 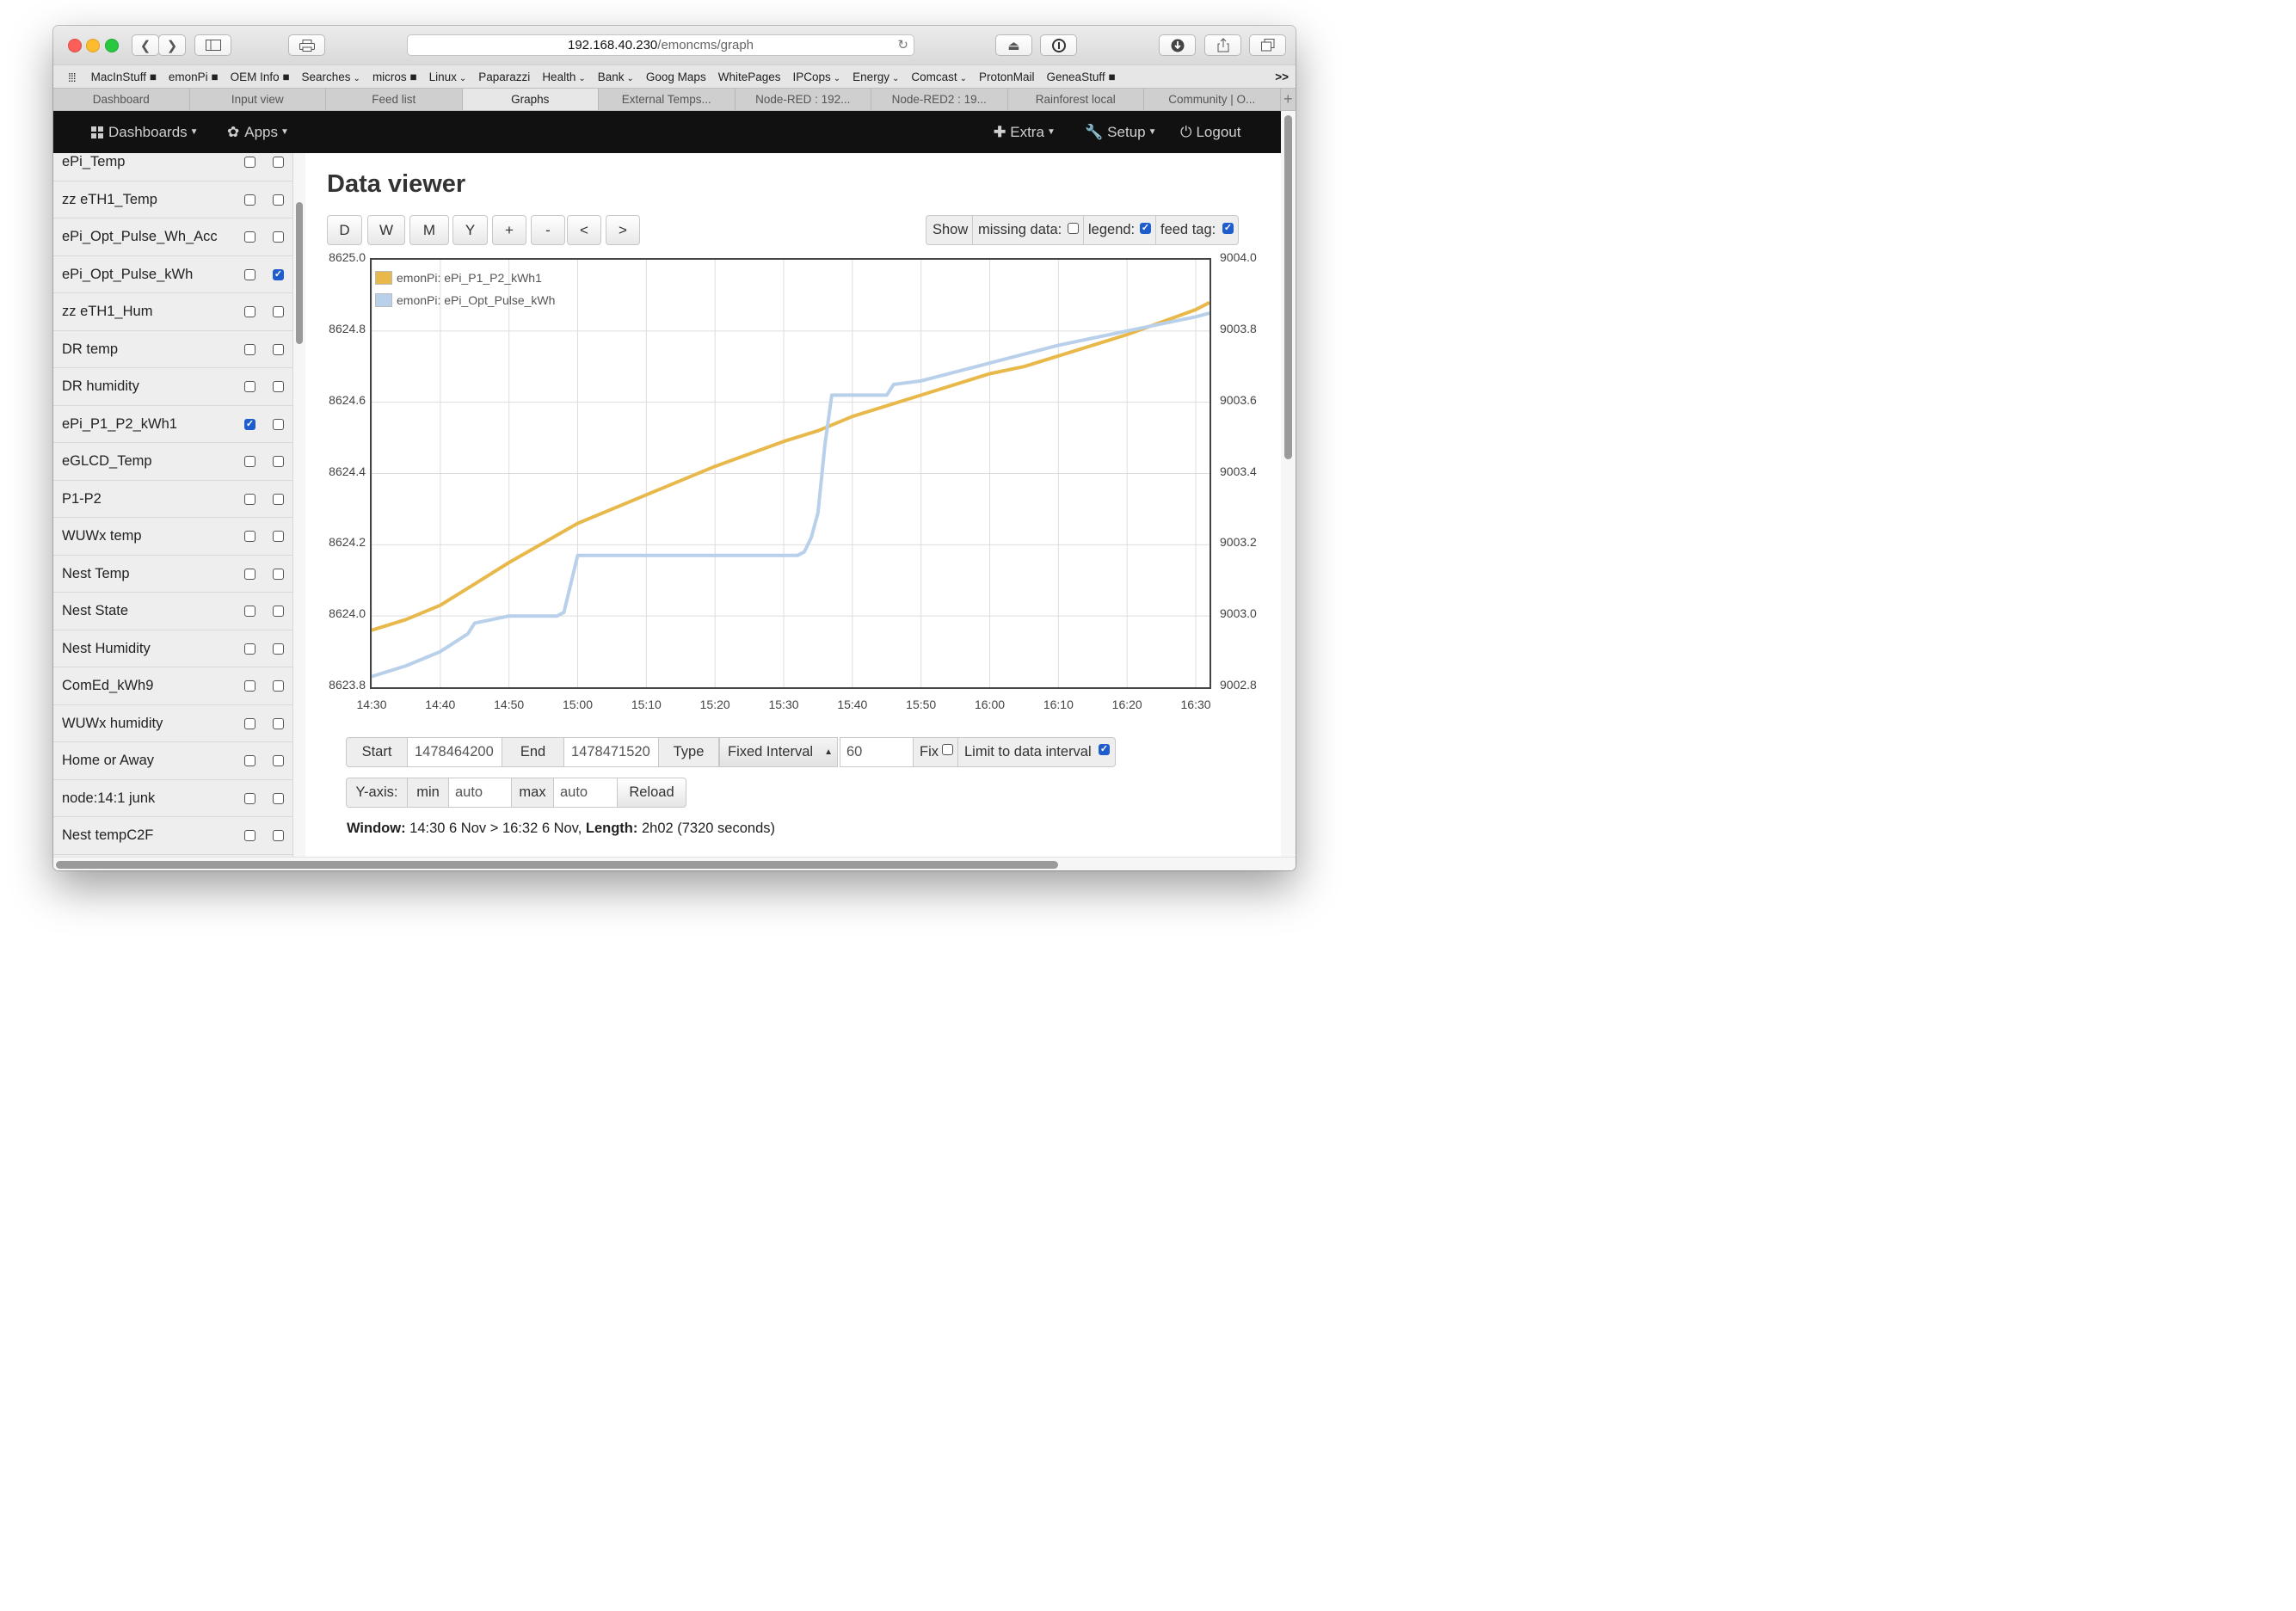 I want to click on chart-plot-area, so click(x=790, y=473).